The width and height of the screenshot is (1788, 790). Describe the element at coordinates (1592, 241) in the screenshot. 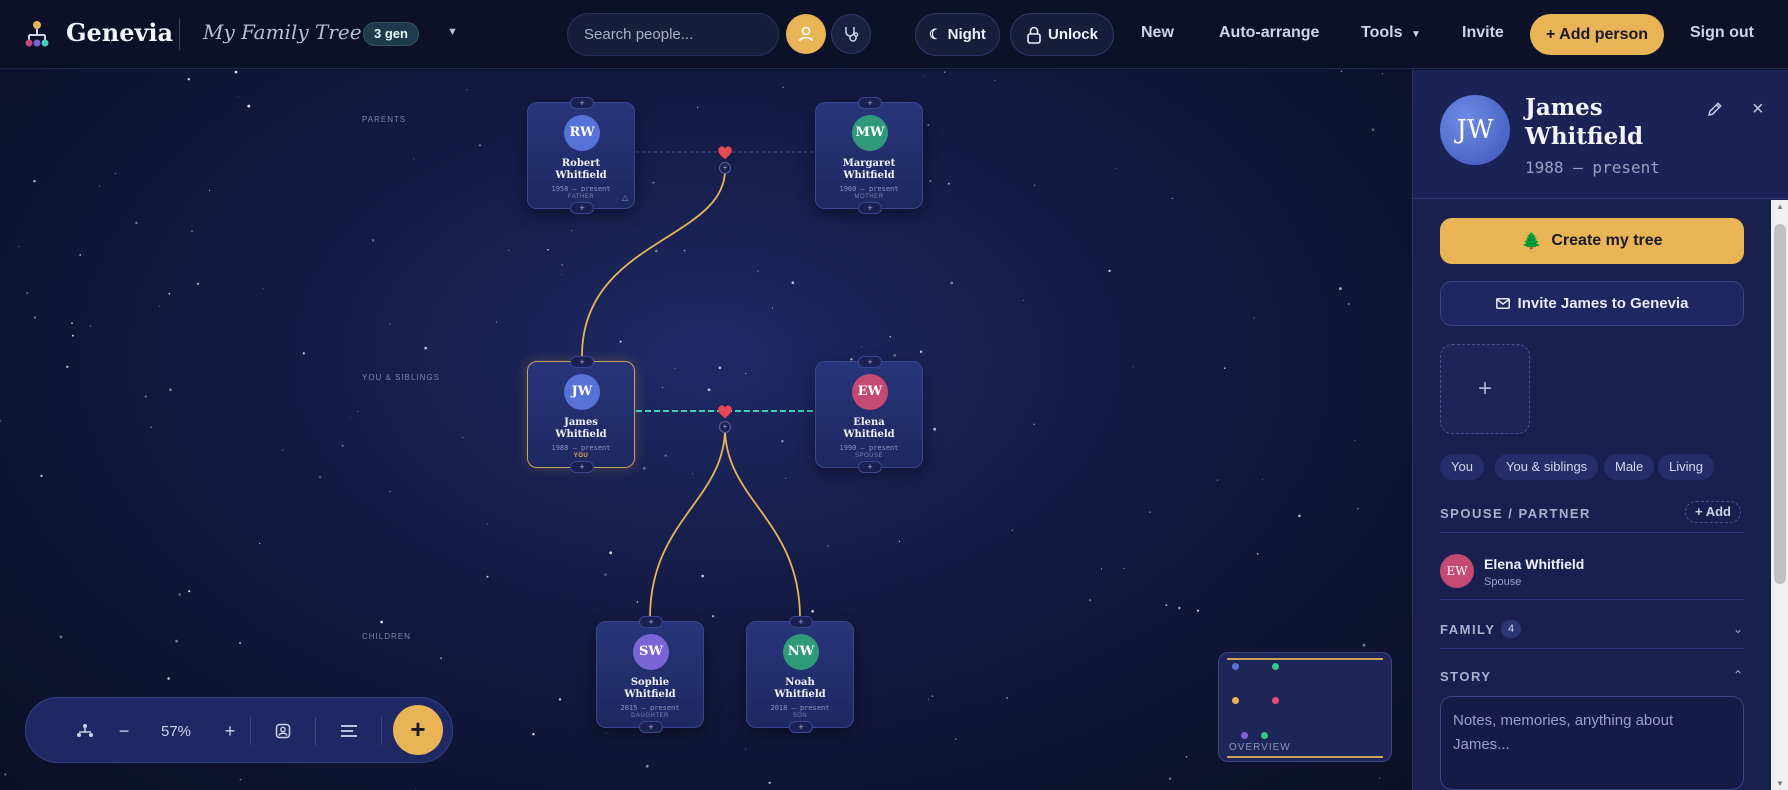

I see `create-my-tree-button: 🌲 Create my tree` at that location.